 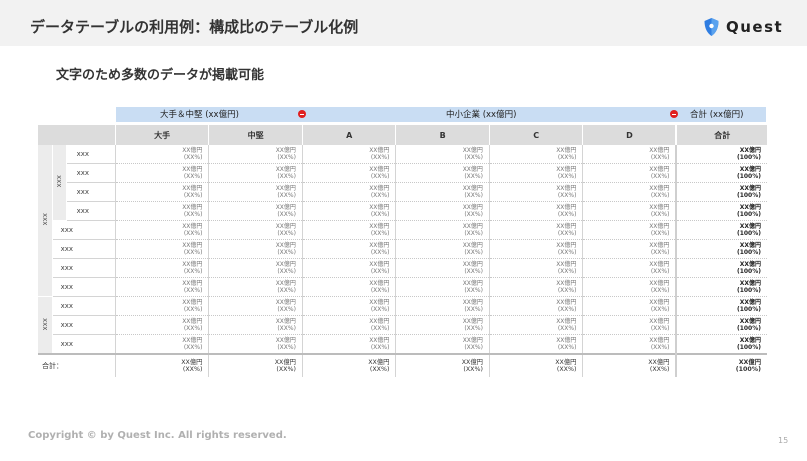 What do you see at coordinates (199, 115) in the screenshot?
I see `group-label-large-mid: 大手＆中堅 (xx億円)` at bounding box center [199, 115].